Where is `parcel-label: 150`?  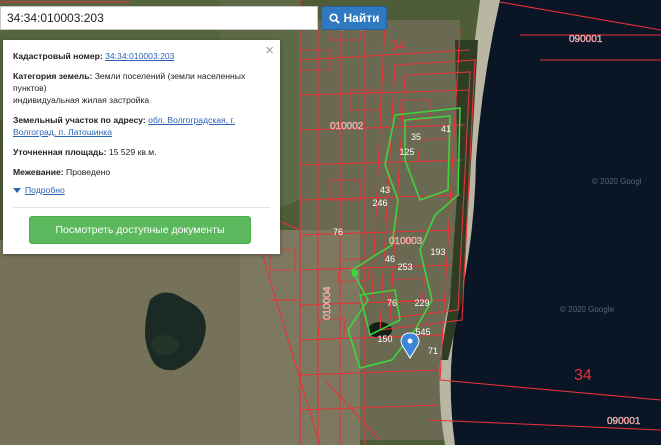 parcel-label: 150 is located at coordinates (384, 339).